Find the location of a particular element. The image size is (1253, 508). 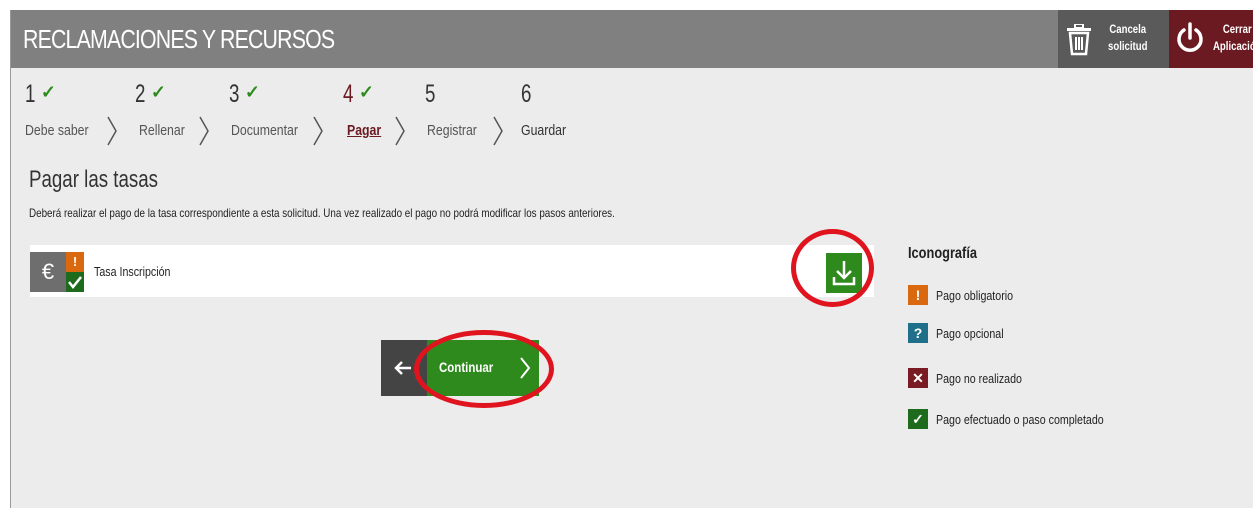

step-label-documentar: Documentar is located at coordinates (264, 130).